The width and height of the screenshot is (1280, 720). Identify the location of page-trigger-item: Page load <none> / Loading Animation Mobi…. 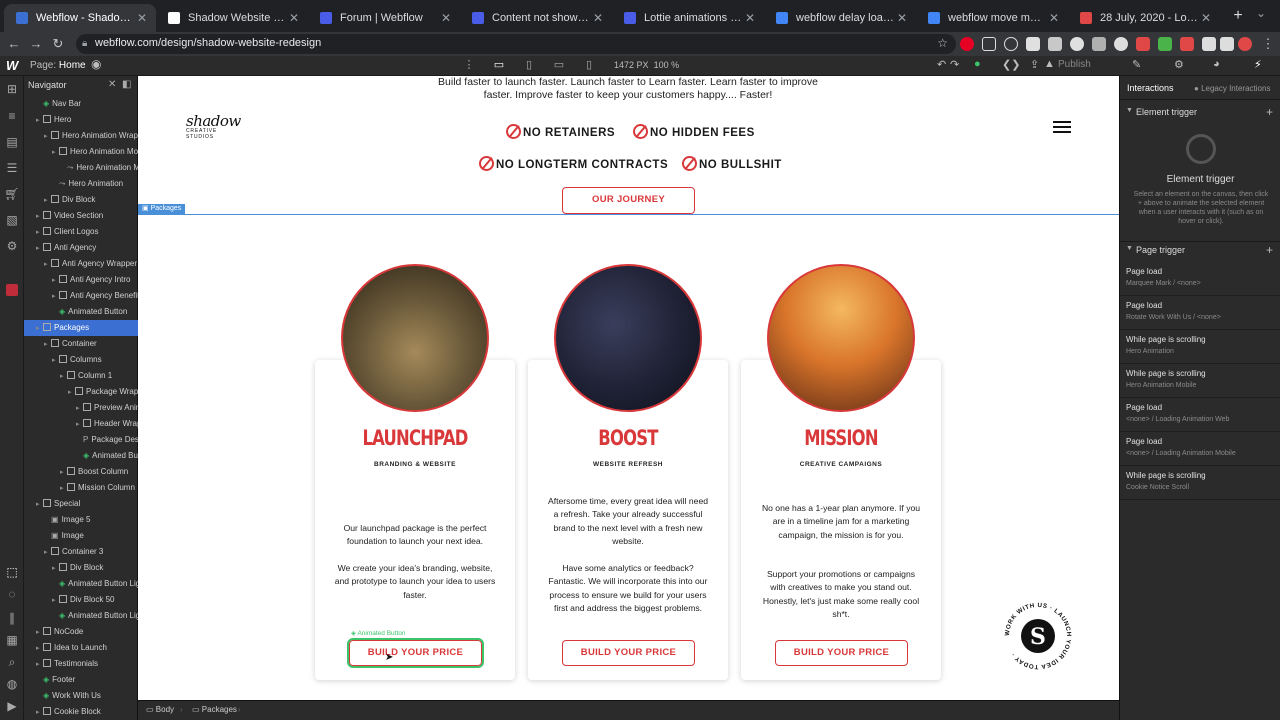
(1200, 449).